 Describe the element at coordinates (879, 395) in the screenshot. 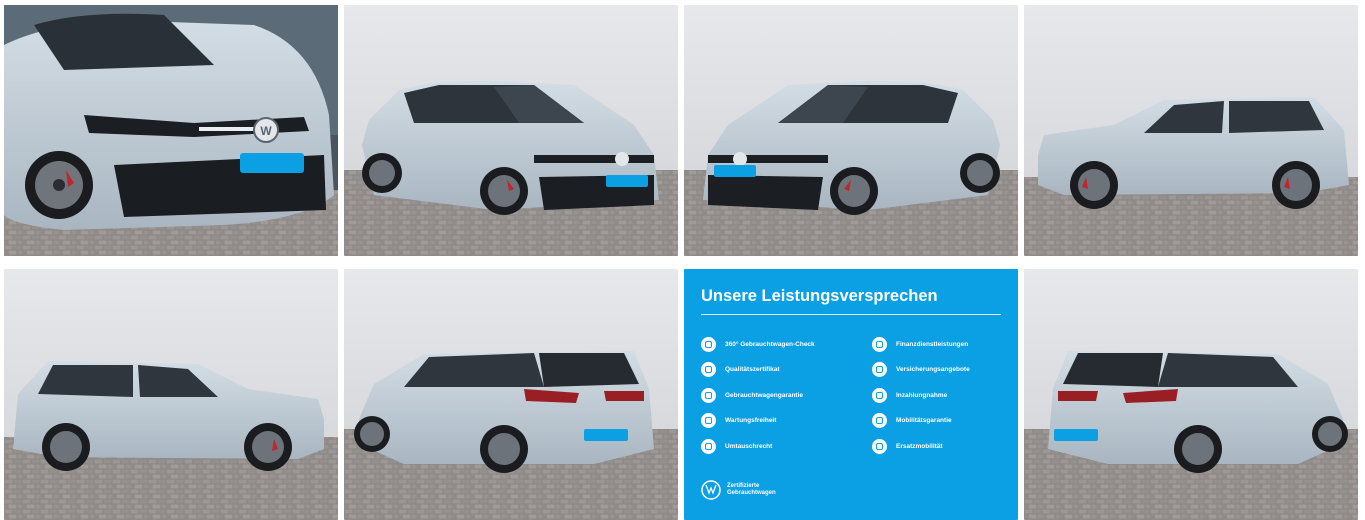

I see `trade-in-icon` at that location.